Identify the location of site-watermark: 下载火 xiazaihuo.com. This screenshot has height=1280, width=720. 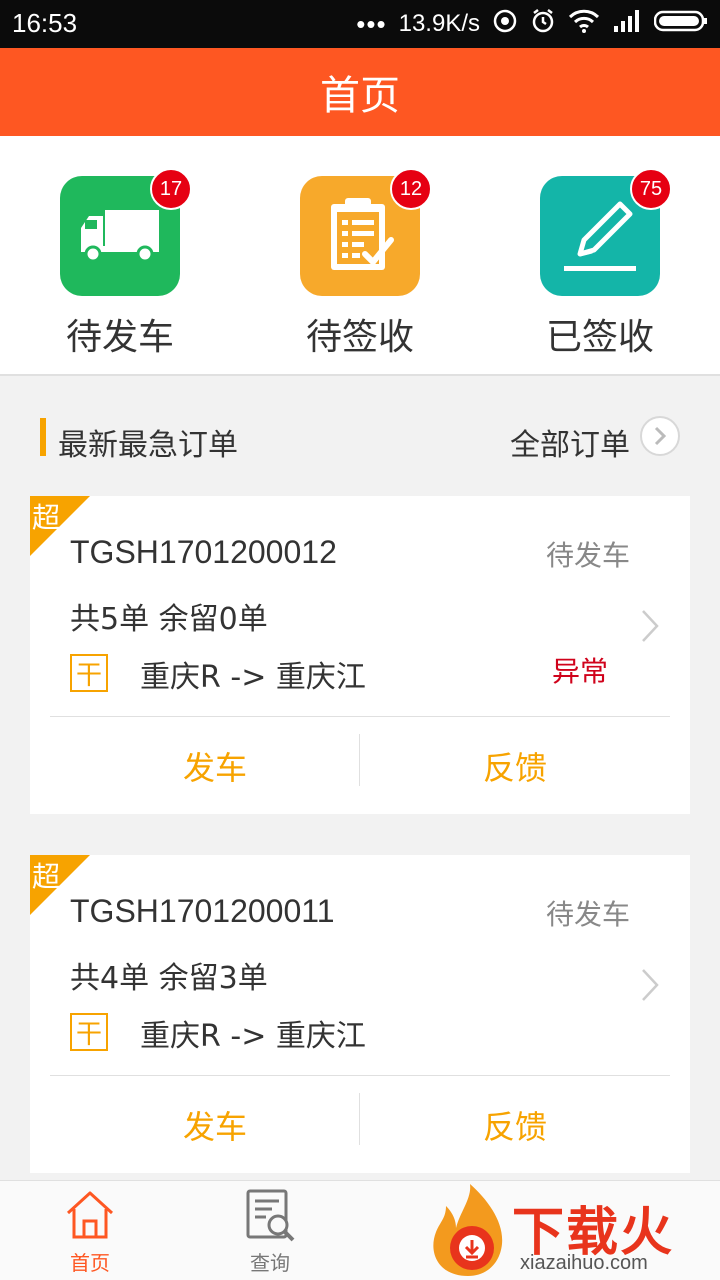
(572, 1231).